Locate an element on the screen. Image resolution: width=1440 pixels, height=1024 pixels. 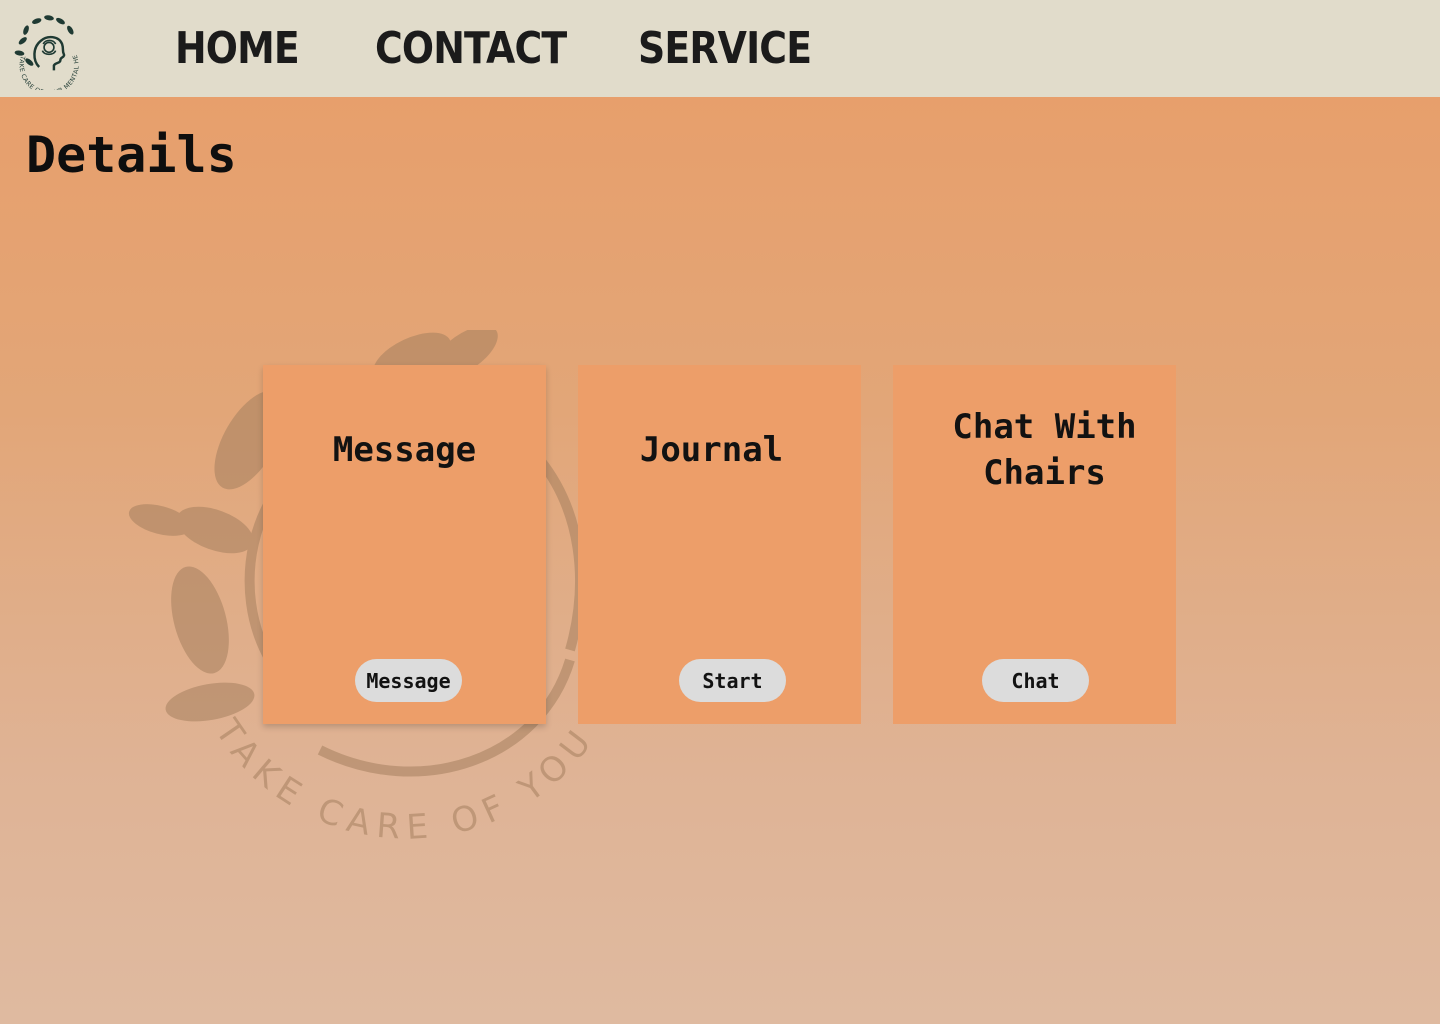
nav-home-link: HOME is located at coordinates (237, 49).